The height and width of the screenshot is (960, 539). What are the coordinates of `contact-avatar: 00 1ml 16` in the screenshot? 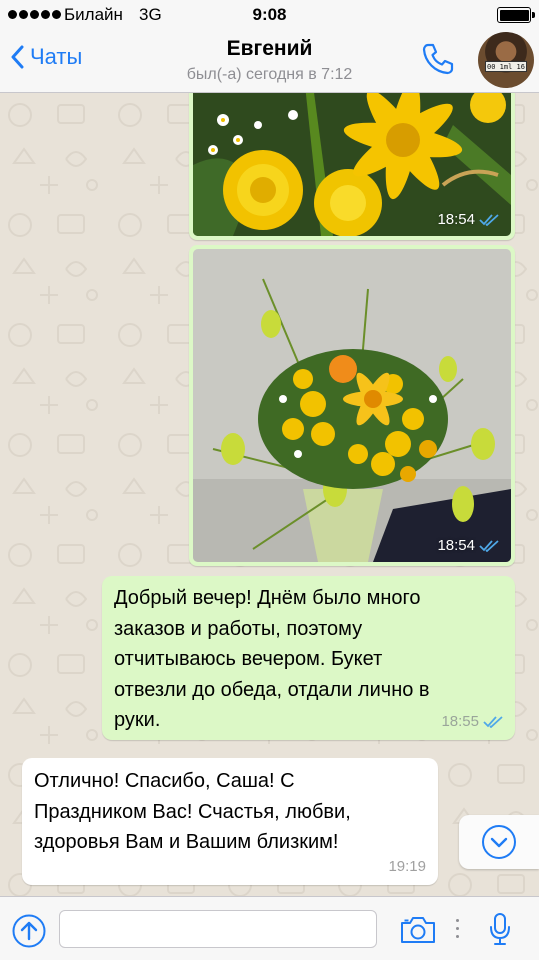 It's located at (506, 60).